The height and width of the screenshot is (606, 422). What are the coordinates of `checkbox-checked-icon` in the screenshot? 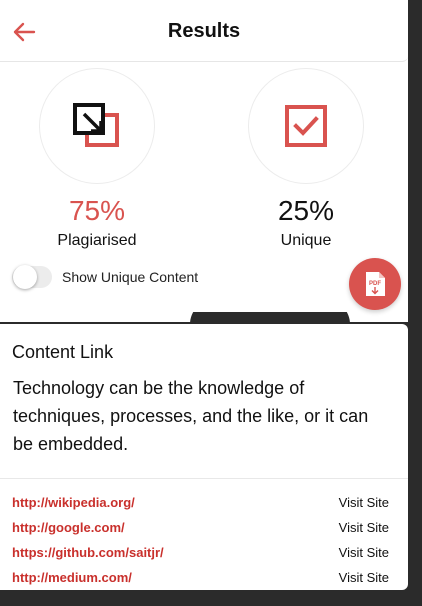 It's located at (306, 126).